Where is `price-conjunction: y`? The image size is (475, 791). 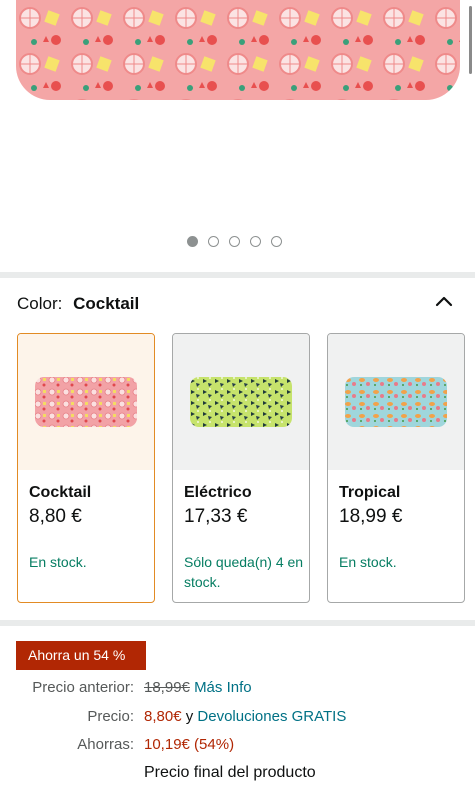 price-conjunction: y is located at coordinates (189, 716).